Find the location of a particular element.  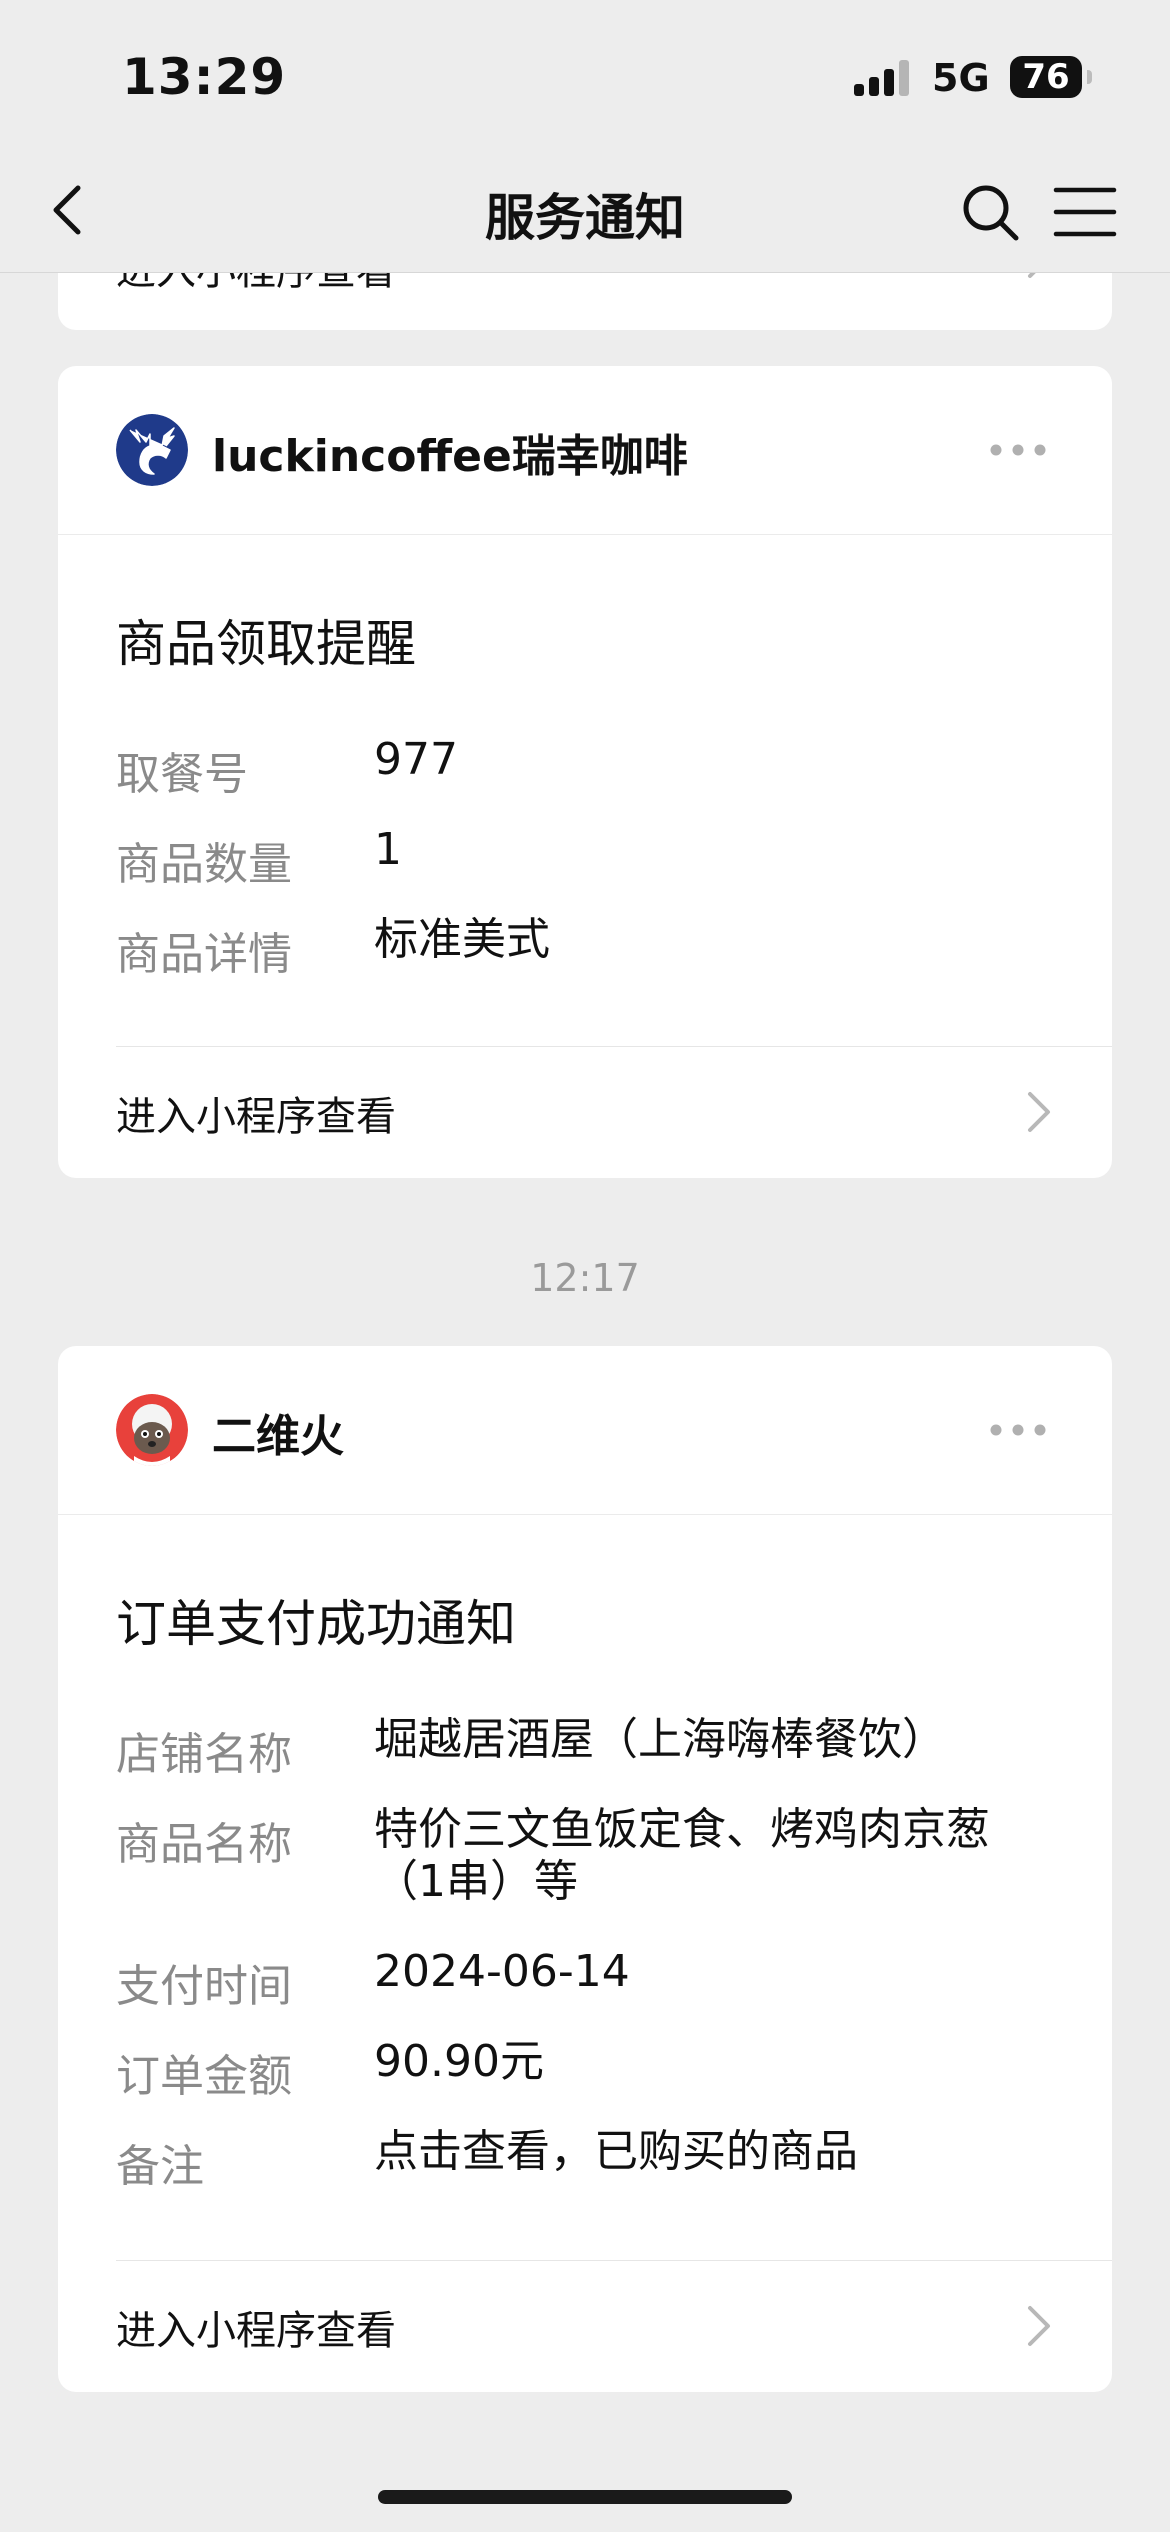

row-value: 点击查看，已购买的商品 is located at coordinates (616, 2151).